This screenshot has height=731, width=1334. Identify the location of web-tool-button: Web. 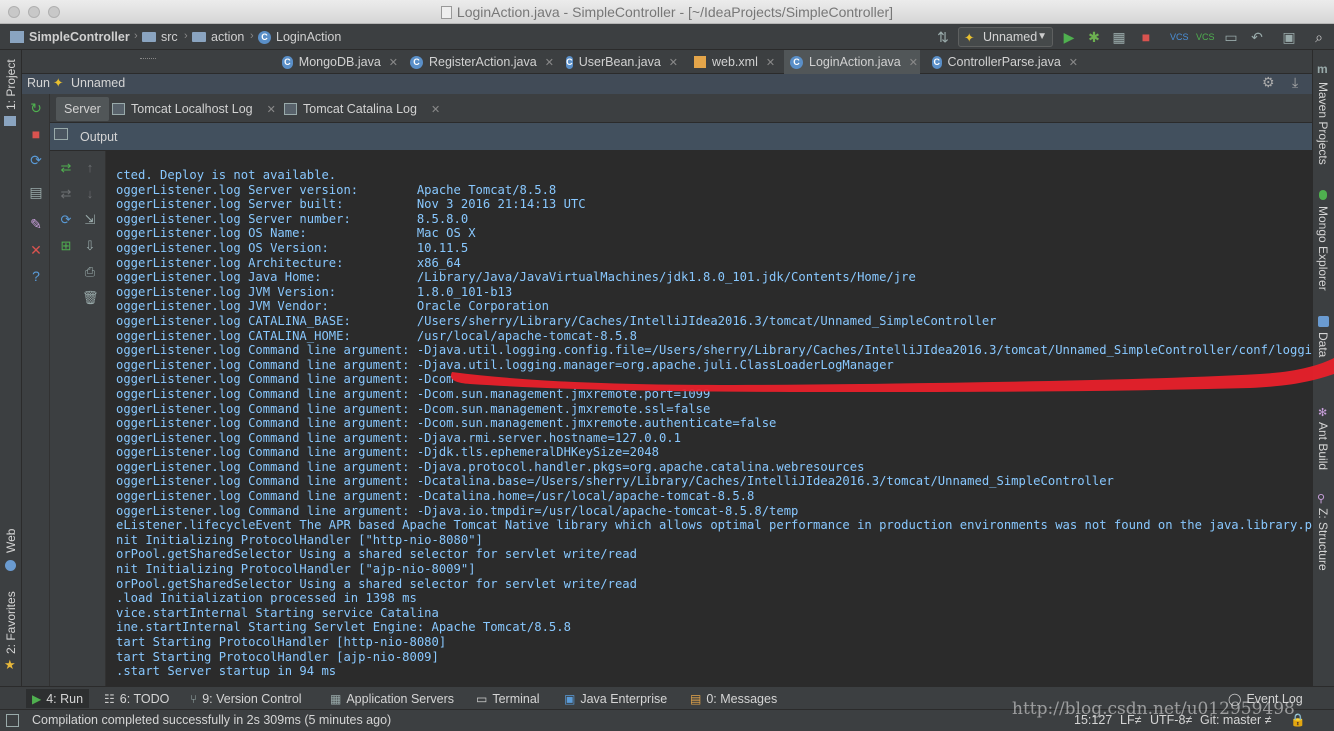
(11, 541).